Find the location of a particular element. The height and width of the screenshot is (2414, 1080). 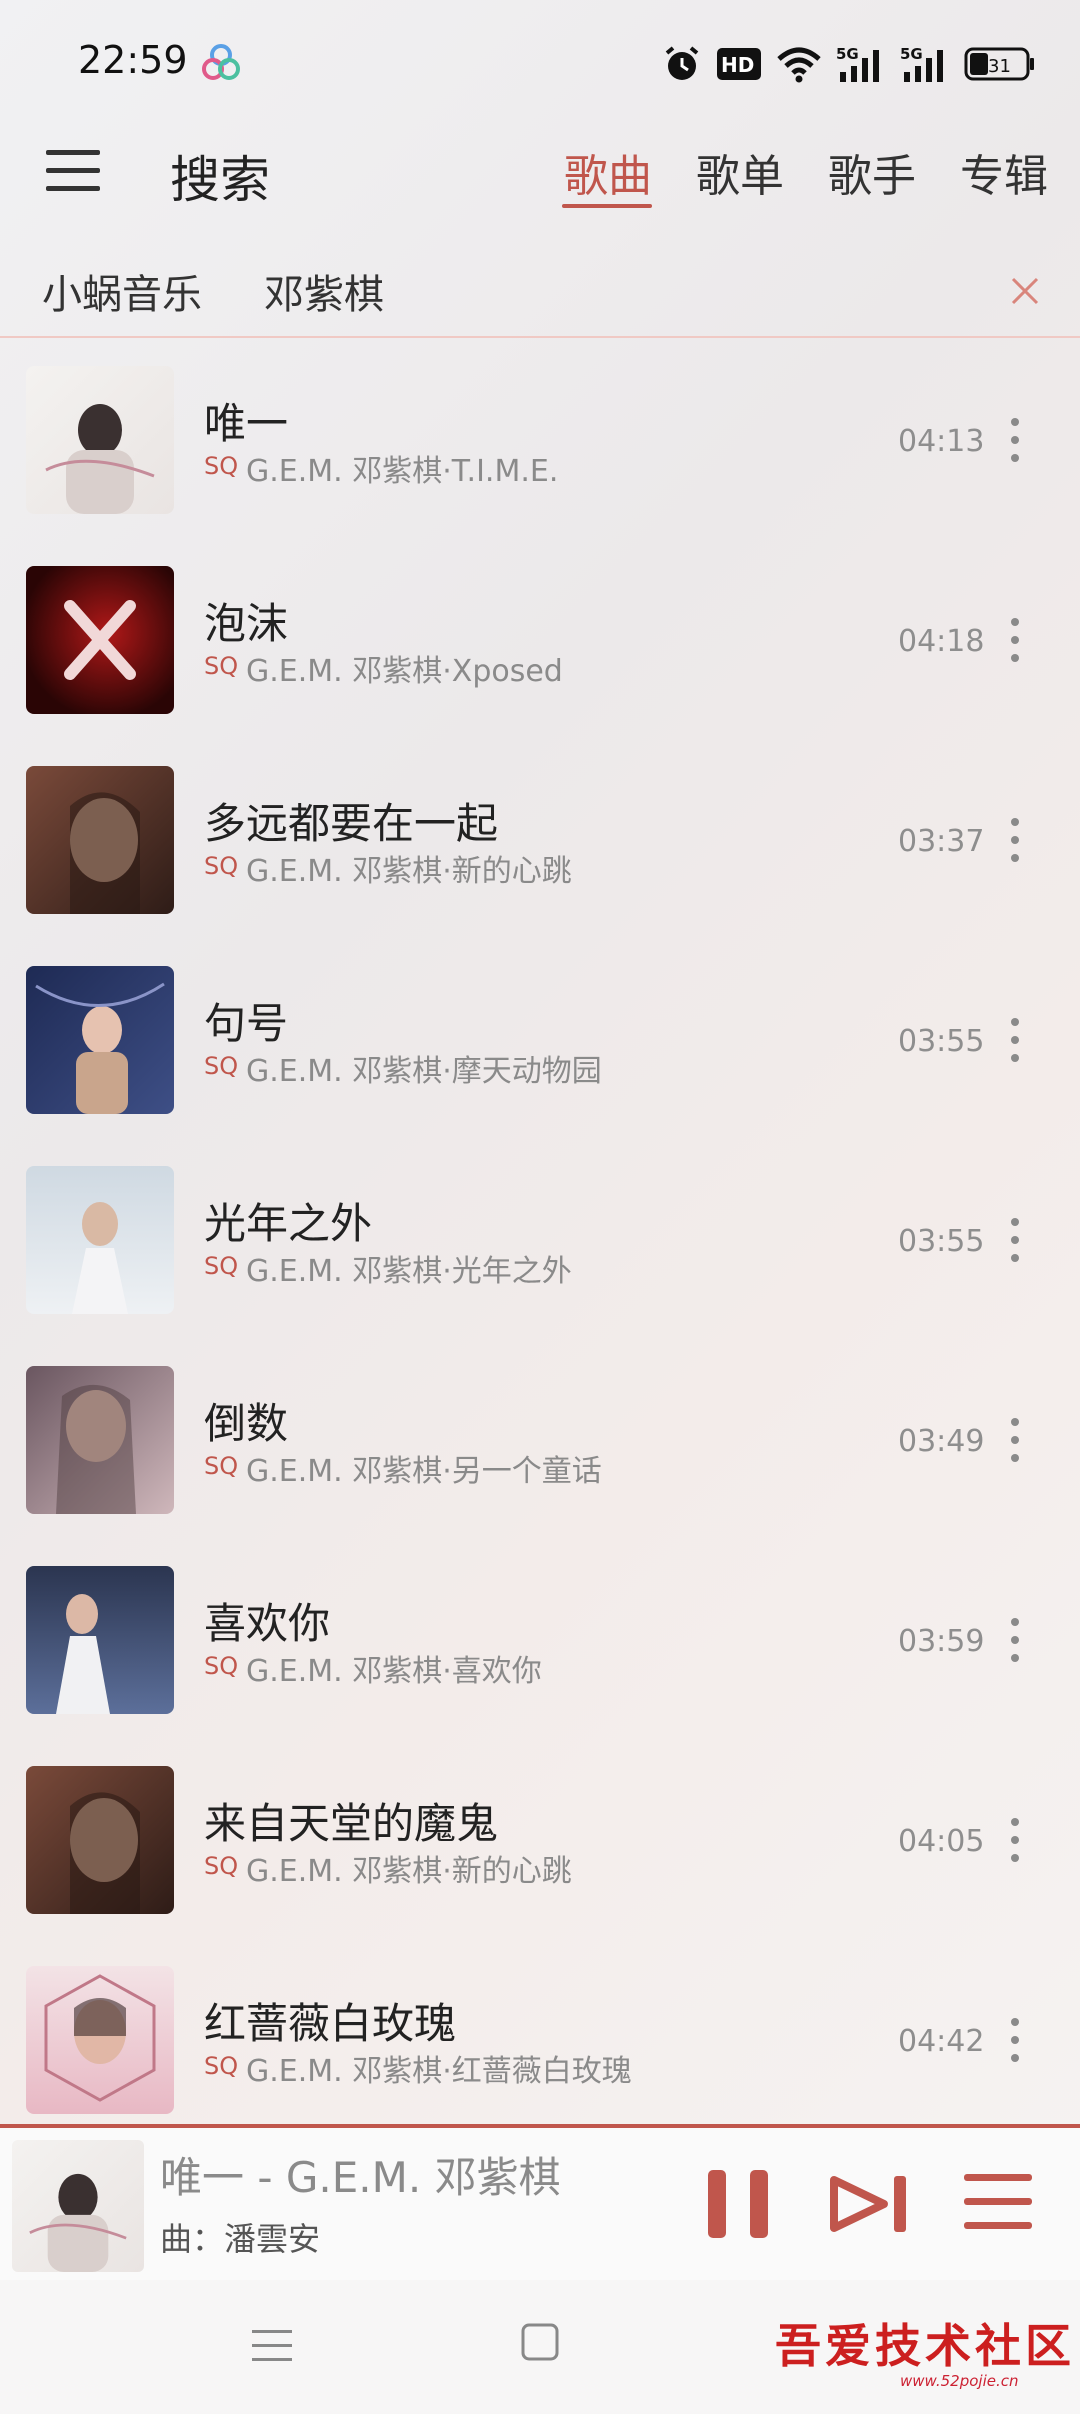

watermark-logo: 吾爱技术社区 is located at coordinates (925, 2346).